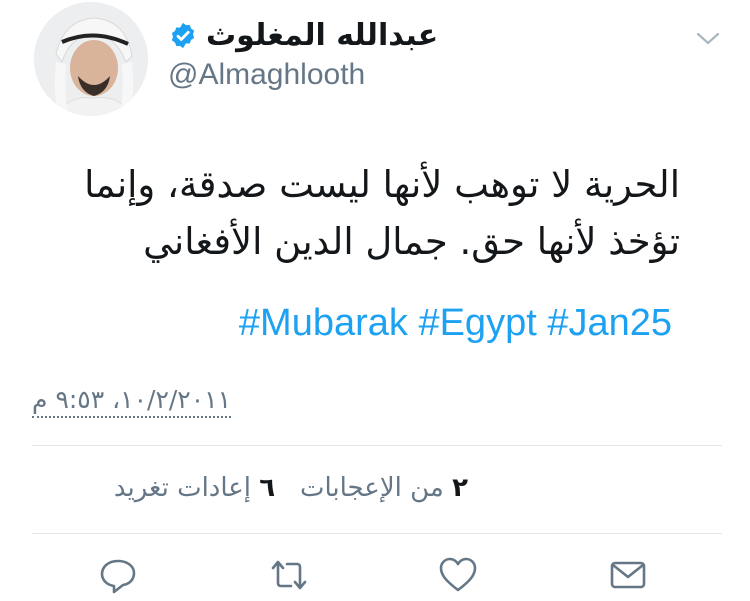 The image size is (750, 601). What do you see at coordinates (411, 241) in the screenshot?
I see `tweet-text-line: تؤخذ لأنها حق. جمال الدين الأفغاني` at bounding box center [411, 241].